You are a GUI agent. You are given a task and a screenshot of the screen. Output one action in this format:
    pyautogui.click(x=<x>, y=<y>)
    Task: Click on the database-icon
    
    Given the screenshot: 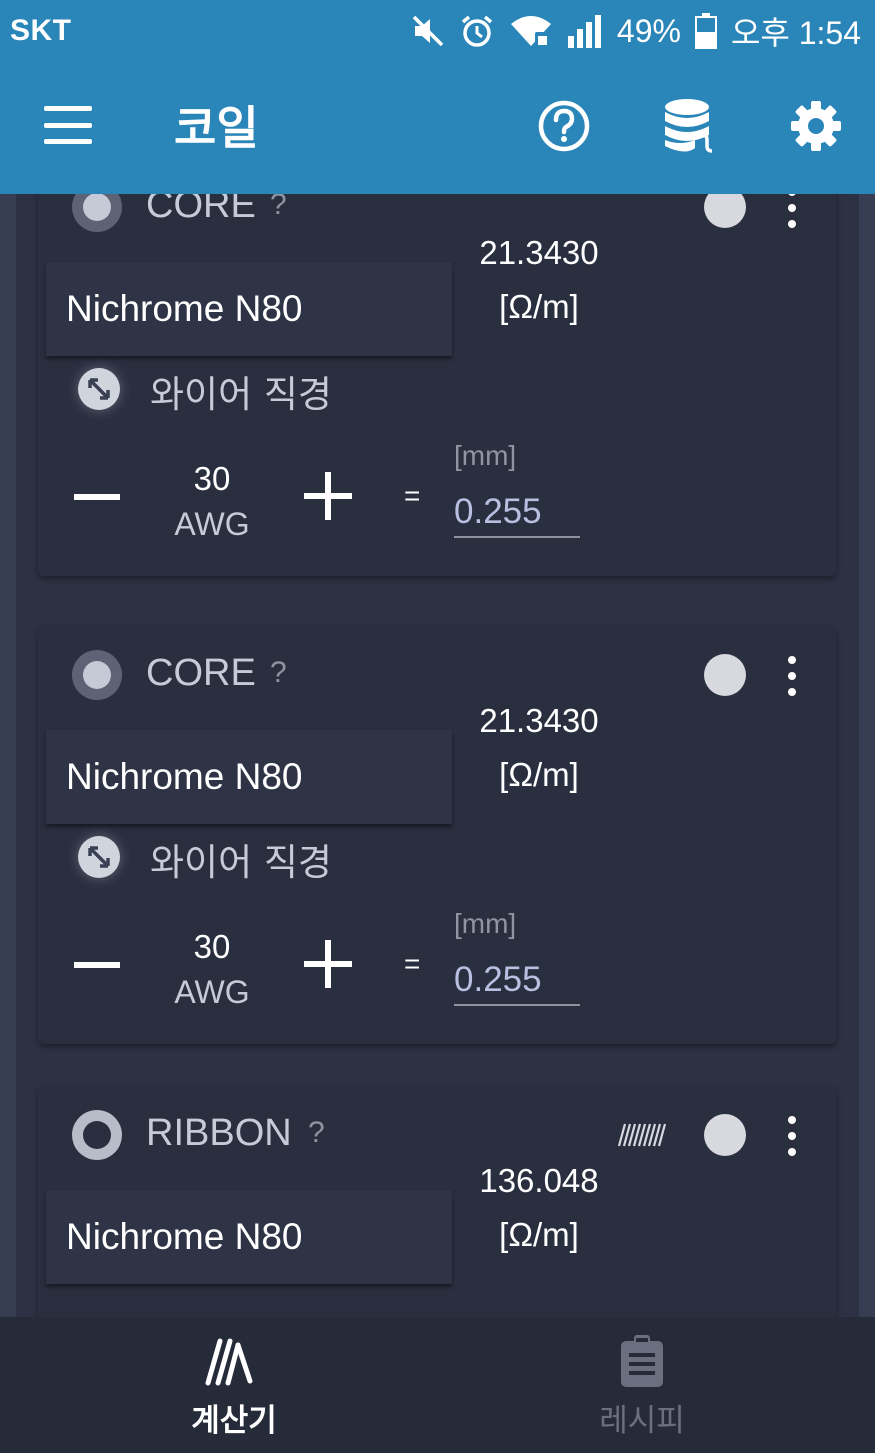 What is the action you would take?
    pyautogui.click(x=689, y=126)
    